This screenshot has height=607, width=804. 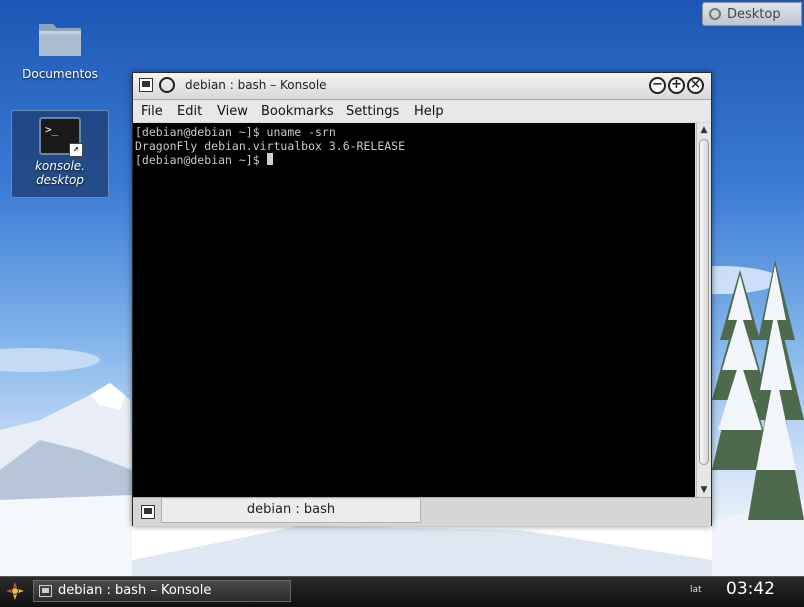 I want to click on clock: 03:42, so click(x=750, y=589).